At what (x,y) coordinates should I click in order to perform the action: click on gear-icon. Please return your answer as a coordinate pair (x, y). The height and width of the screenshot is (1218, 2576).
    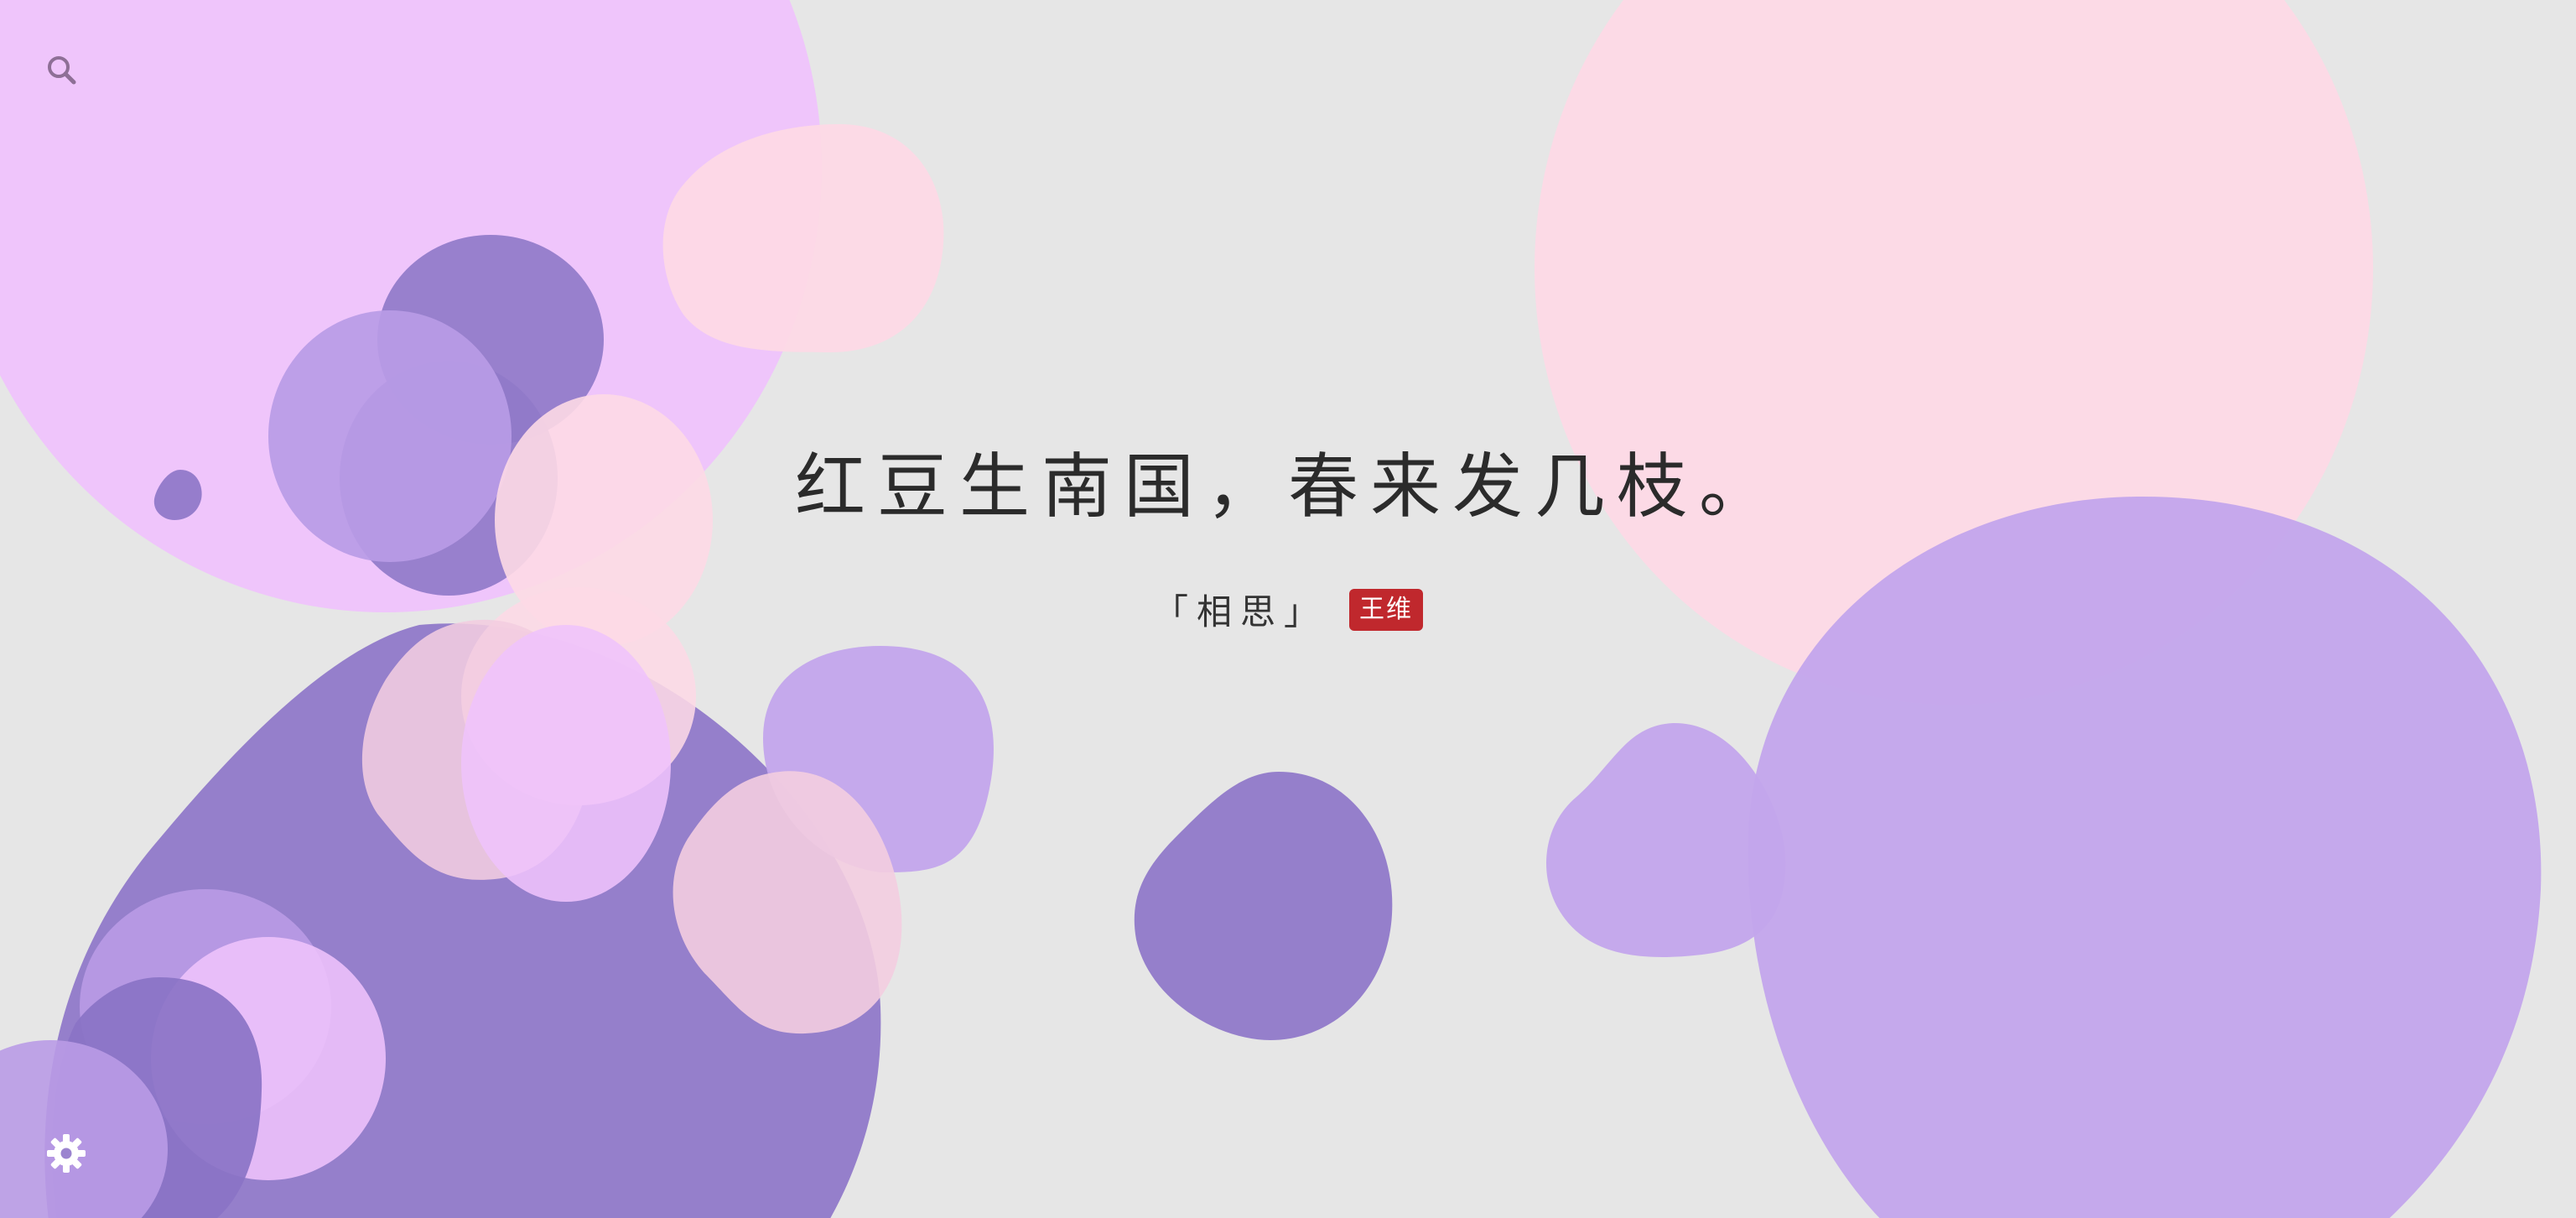
    Looking at the image, I should click on (66, 1154).